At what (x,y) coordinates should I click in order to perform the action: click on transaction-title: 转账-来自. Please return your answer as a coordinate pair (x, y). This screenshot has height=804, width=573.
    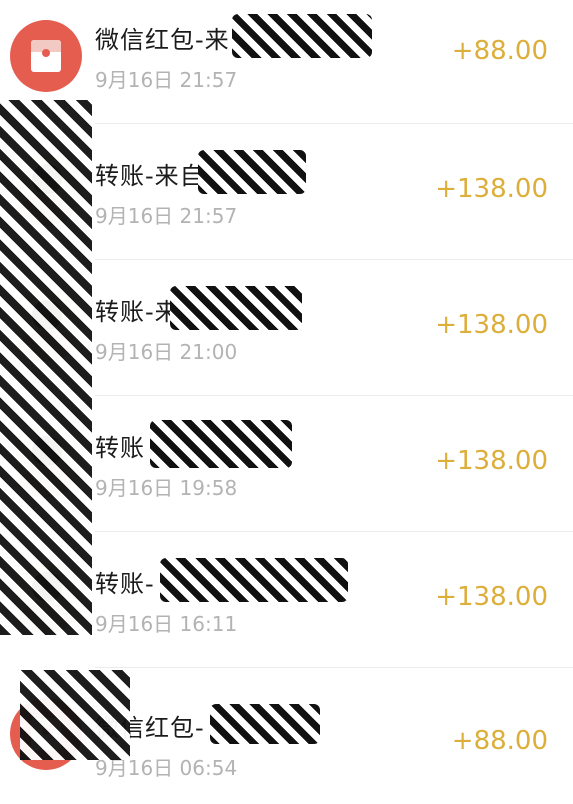
    Looking at the image, I should click on (150, 176).